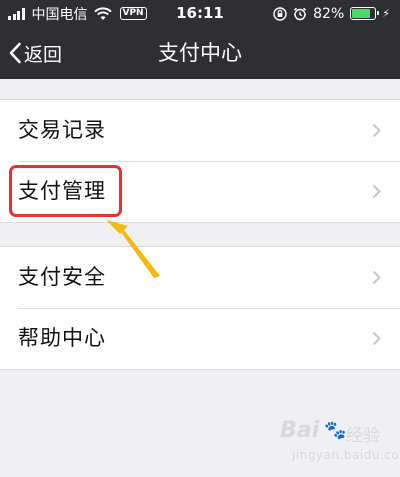 The height and width of the screenshot is (477, 400). I want to click on nav-bar: 返回 支付中心, so click(200, 53).